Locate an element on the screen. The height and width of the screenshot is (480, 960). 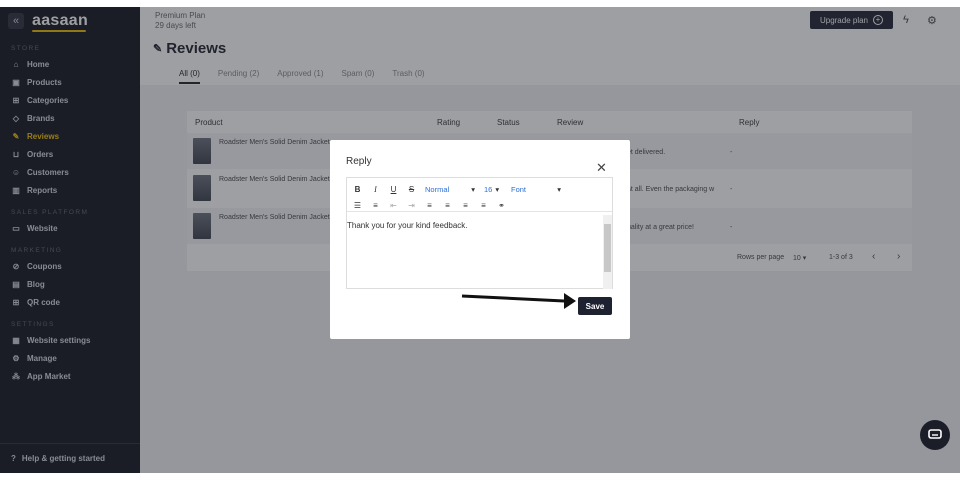
font-select: Font ▾ is located at coordinates (536, 189).